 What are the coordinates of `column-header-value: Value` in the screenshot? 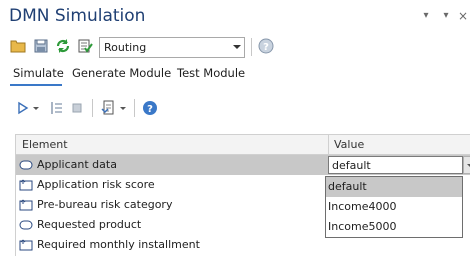 It's located at (349, 144).